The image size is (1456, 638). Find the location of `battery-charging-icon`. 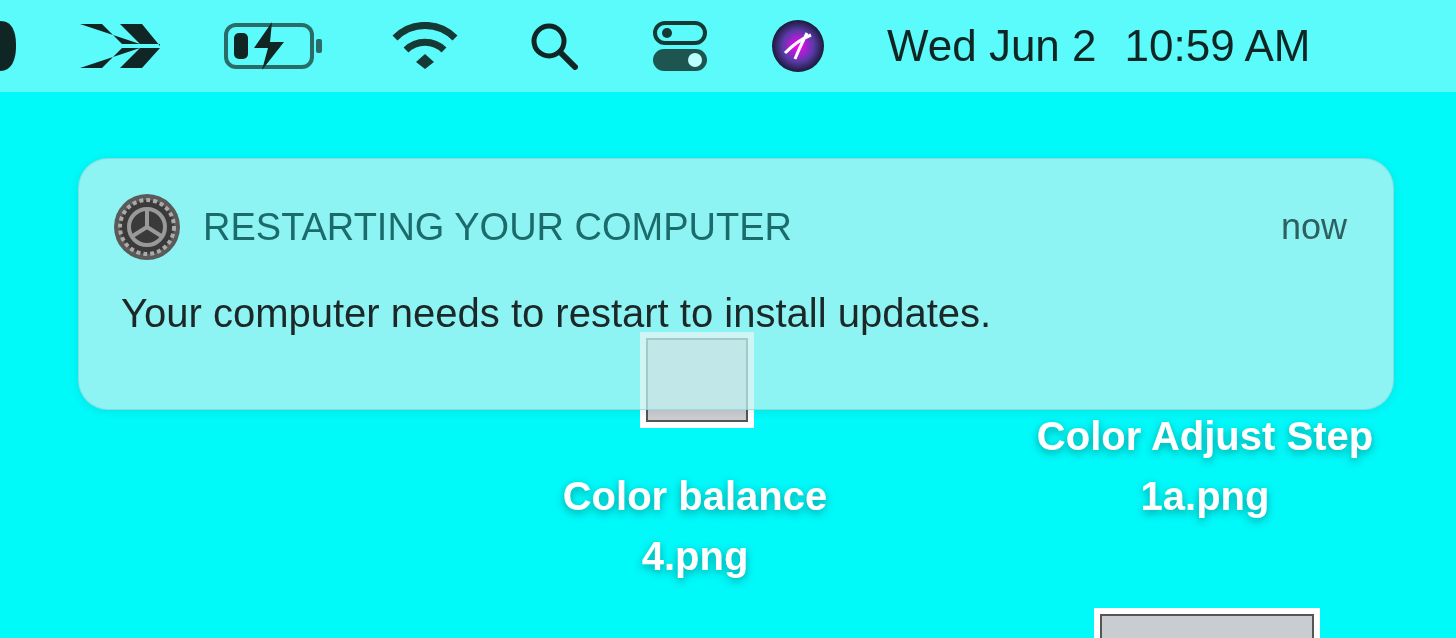

battery-charging-icon is located at coordinates (274, 46).